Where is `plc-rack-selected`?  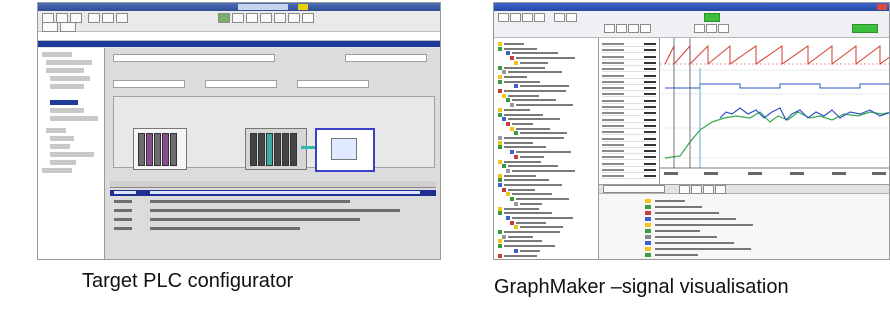 plc-rack-selected is located at coordinates (345, 150).